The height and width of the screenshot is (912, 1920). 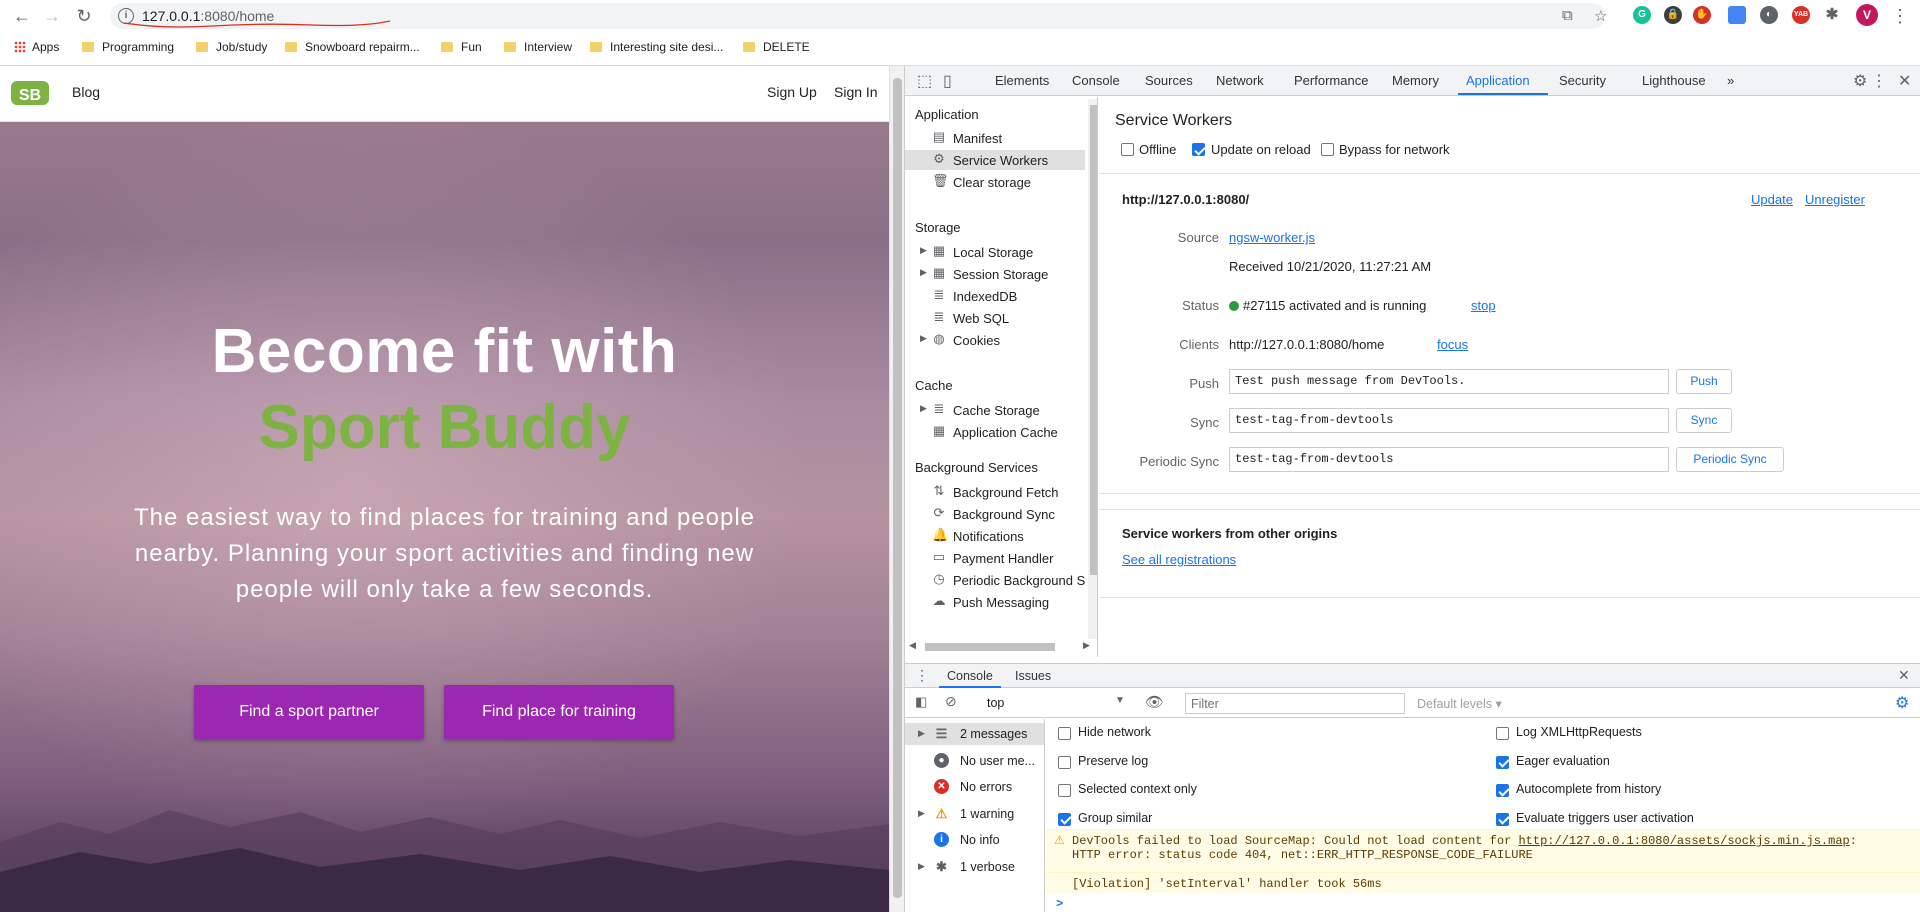 What do you see at coordinates (1904, 81) in the screenshot?
I see `close-devtools-icon: ✕` at bounding box center [1904, 81].